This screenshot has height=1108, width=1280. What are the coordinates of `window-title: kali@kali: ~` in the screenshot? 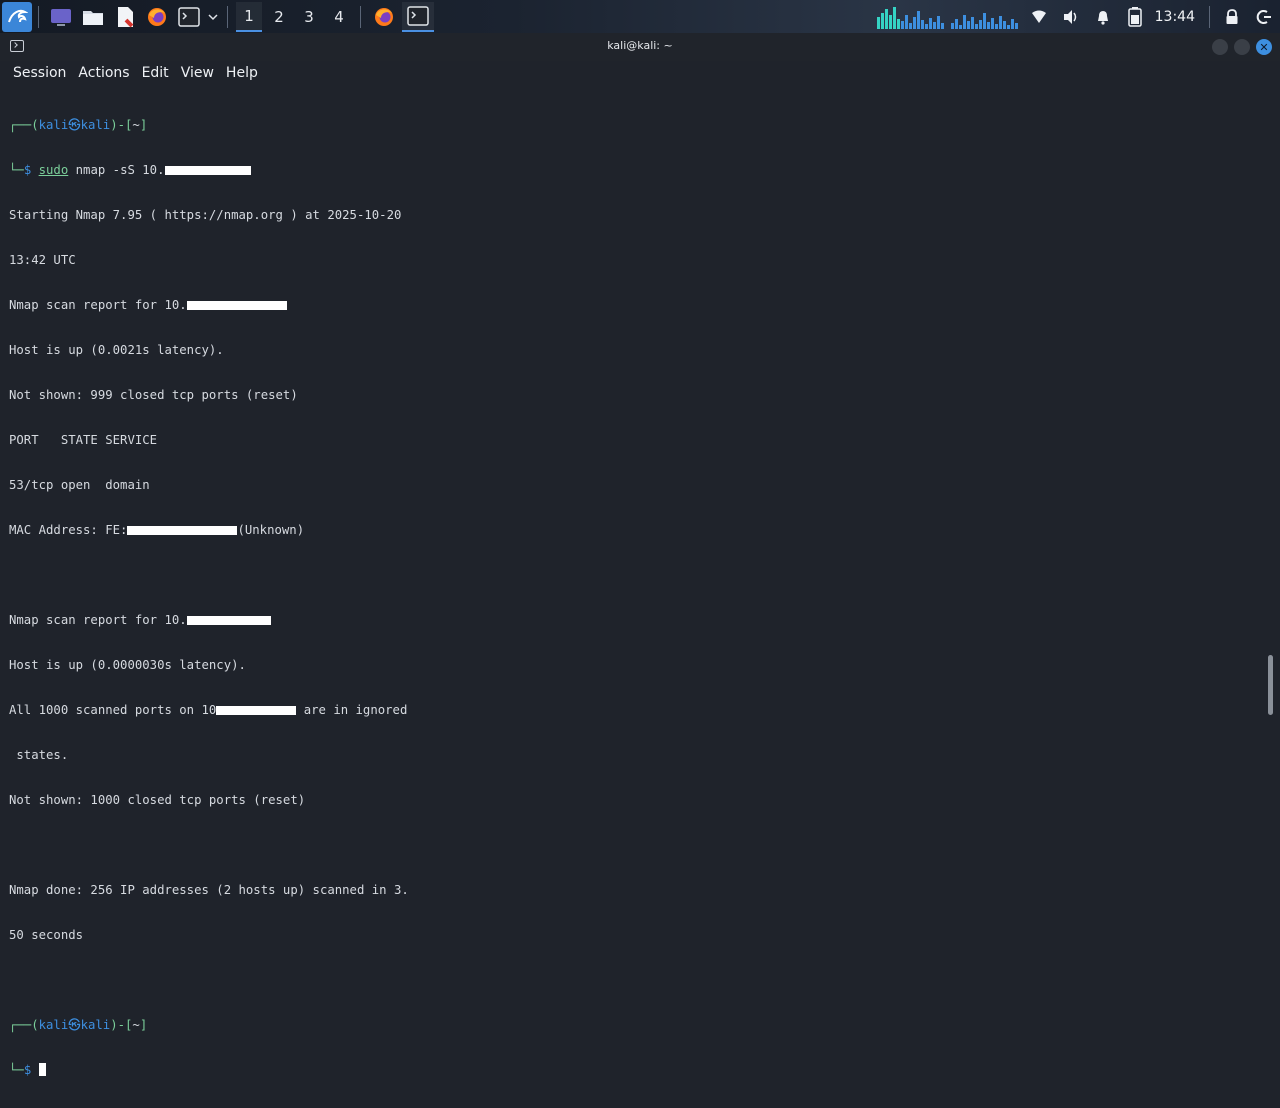 It's located at (640, 45).